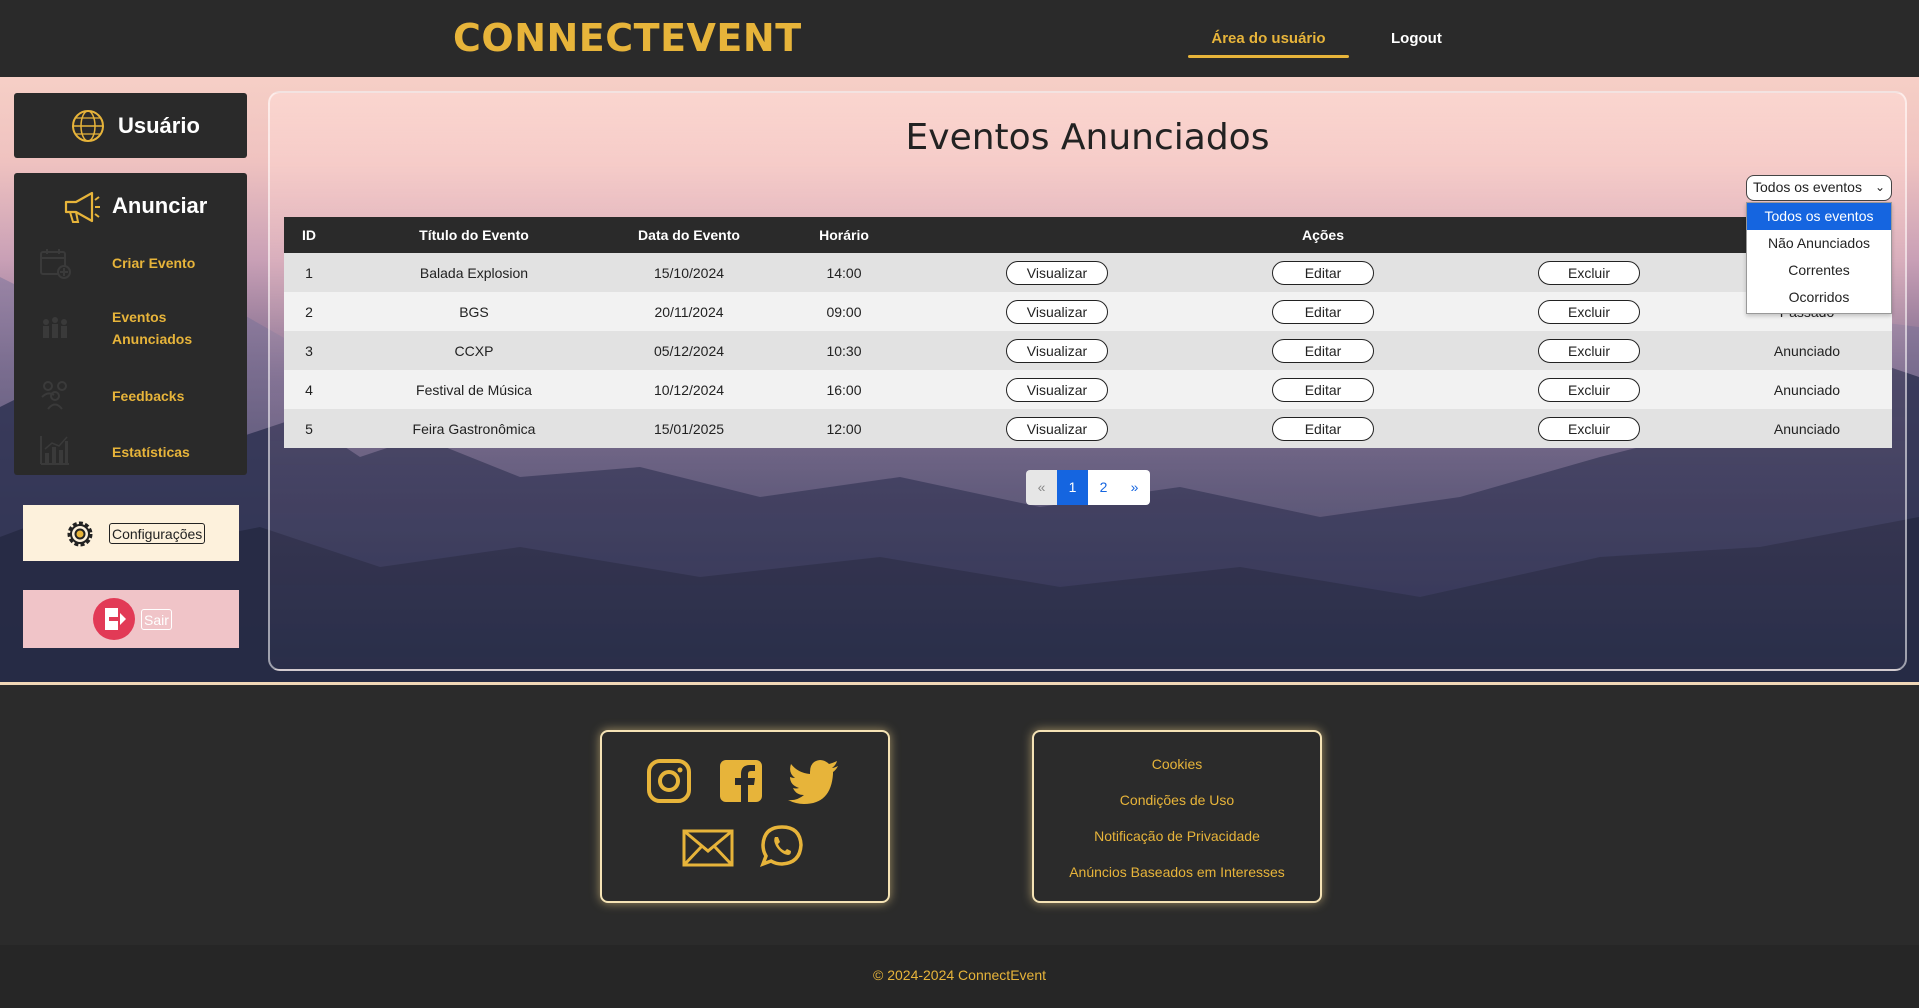 This screenshot has height=1008, width=1919. I want to click on pagination-page-2: 2, so click(1103, 487).